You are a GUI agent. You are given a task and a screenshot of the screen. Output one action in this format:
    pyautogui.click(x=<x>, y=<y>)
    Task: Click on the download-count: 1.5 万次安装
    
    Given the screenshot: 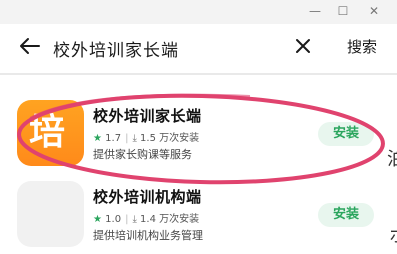 What is the action you would take?
    pyautogui.click(x=170, y=138)
    